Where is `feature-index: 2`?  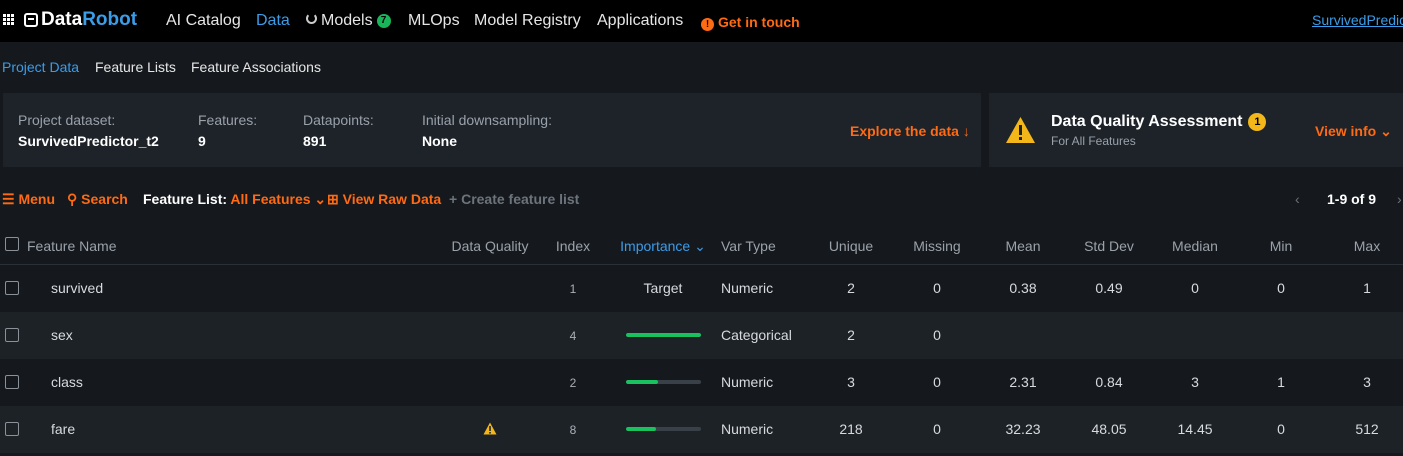
feature-index: 2 is located at coordinates (573, 383).